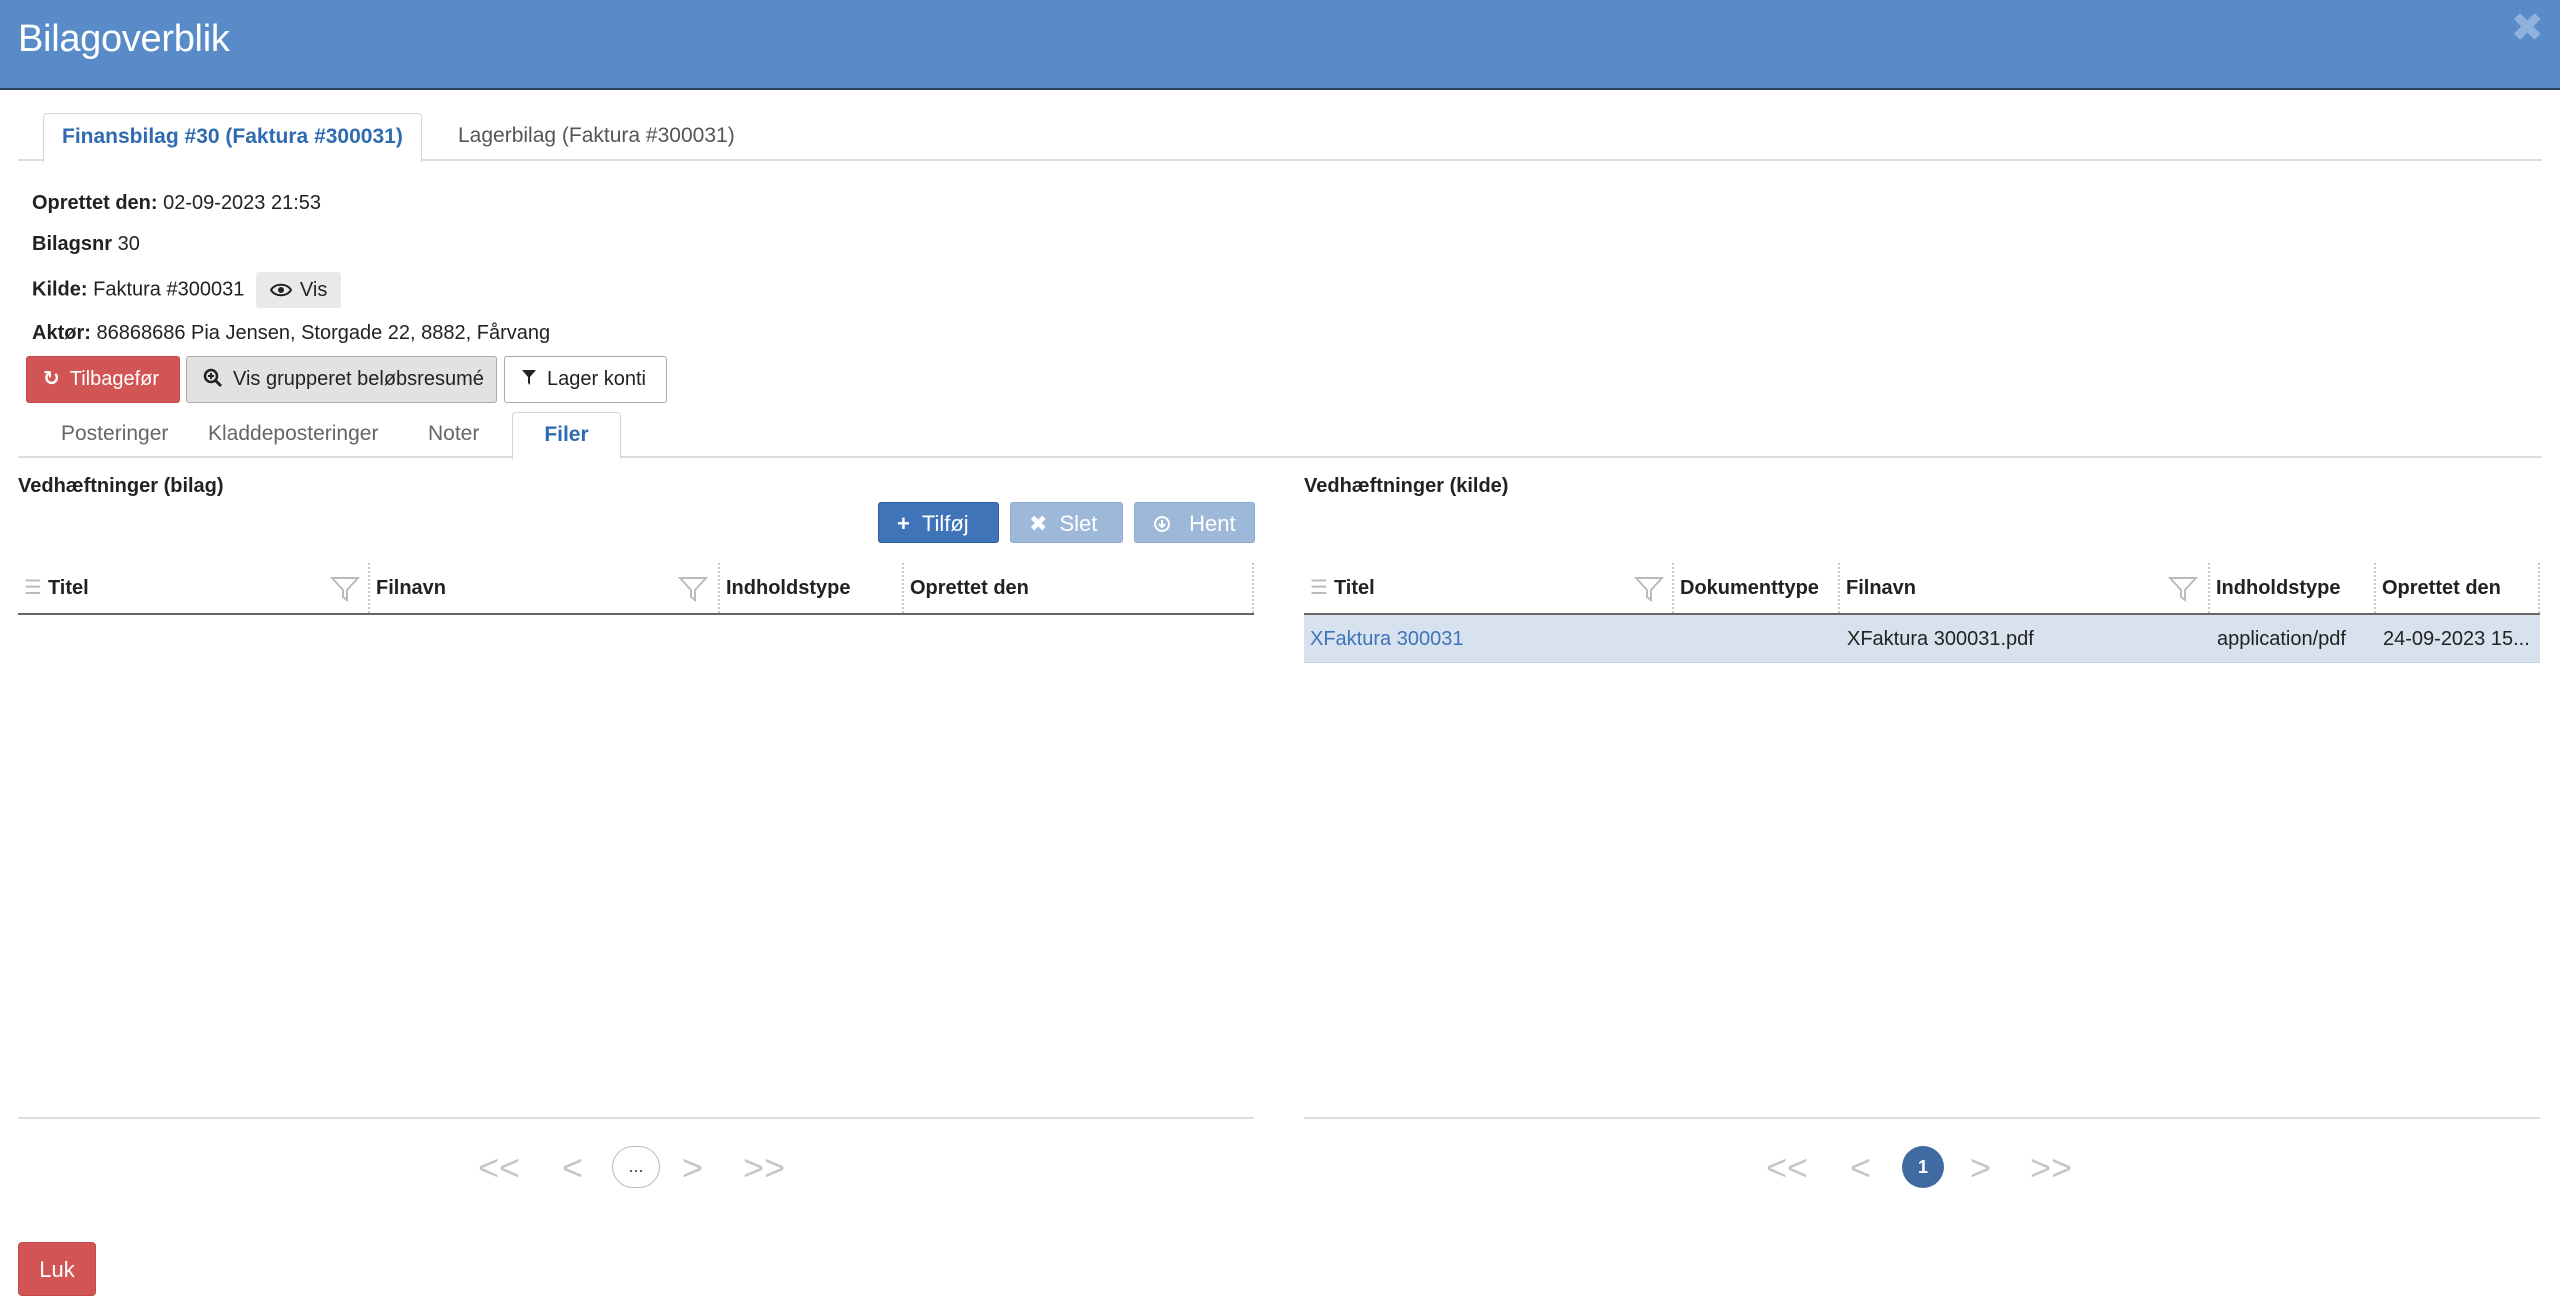 This screenshot has height=1311, width=2560. Describe the element at coordinates (72, 244) in the screenshot. I see `bilagsnr-label: Bilagsnr` at that location.